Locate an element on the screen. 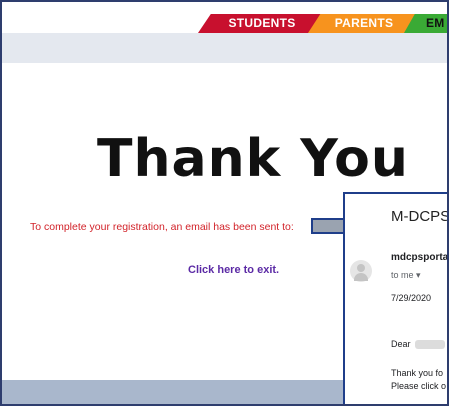 The width and height of the screenshot is (449, 406). email-sender: mdcpsporta is located at coordinates (420, 257).